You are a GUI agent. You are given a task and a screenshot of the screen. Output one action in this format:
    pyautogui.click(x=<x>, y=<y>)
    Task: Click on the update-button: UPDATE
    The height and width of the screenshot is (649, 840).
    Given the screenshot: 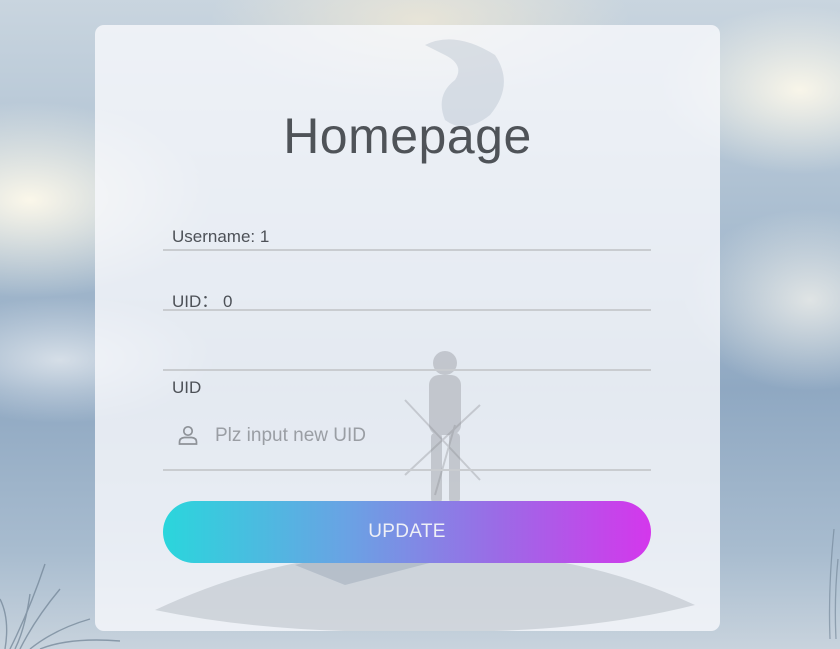 What is the action you would take?
    pyautogui.click(x=407, y=532)
    